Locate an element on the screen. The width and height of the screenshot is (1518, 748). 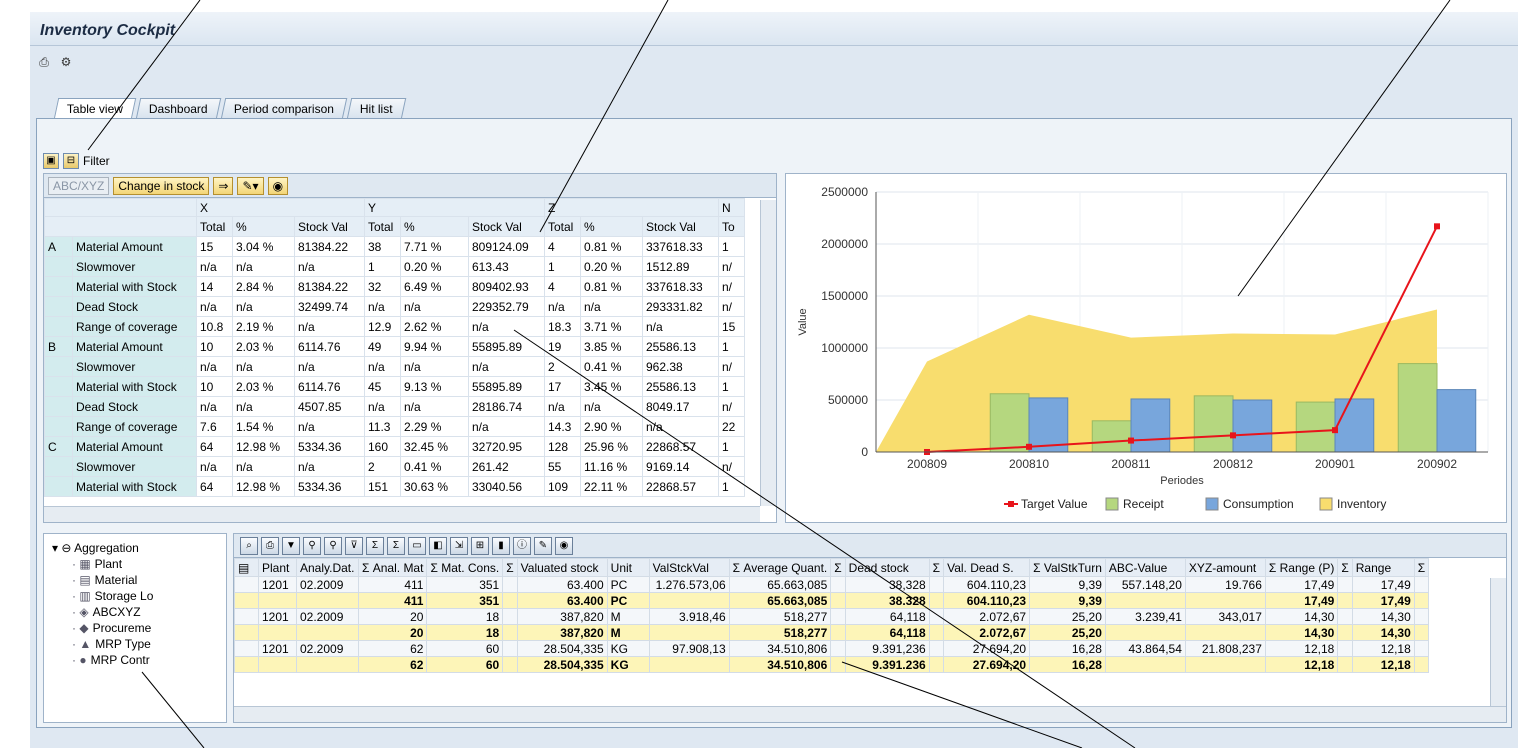
matrix-cell: 32499.74 is located at coordinates (329, 306).